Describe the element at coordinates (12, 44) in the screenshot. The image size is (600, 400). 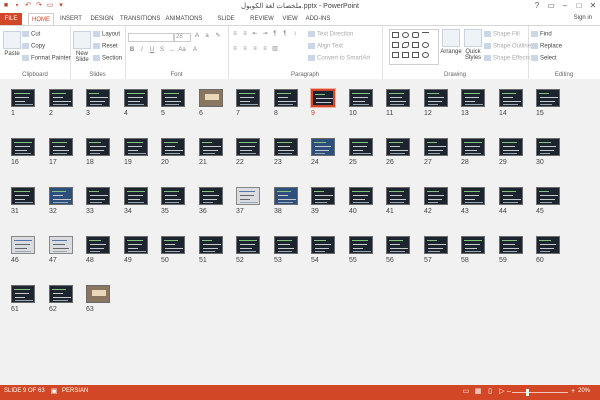
I see `paste-button: Paste` at that location.